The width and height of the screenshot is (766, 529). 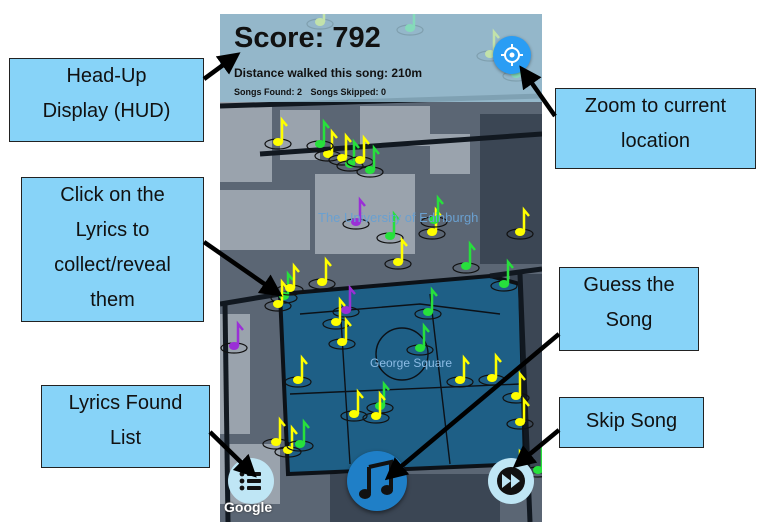 What do you see at coordinates (536, 448) in the screenshot?
I see `arrow-skip` at bounding box center [536, 448].